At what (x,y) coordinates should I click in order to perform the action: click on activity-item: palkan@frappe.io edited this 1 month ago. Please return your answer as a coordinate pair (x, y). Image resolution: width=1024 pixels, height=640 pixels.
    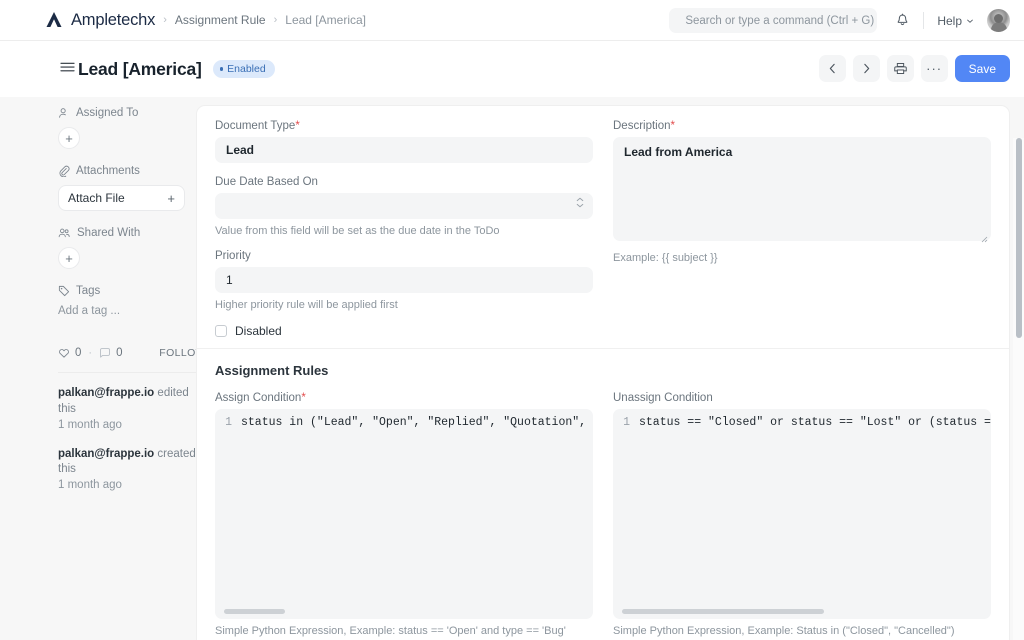
    Looking at the image, I should click on (133, 410).